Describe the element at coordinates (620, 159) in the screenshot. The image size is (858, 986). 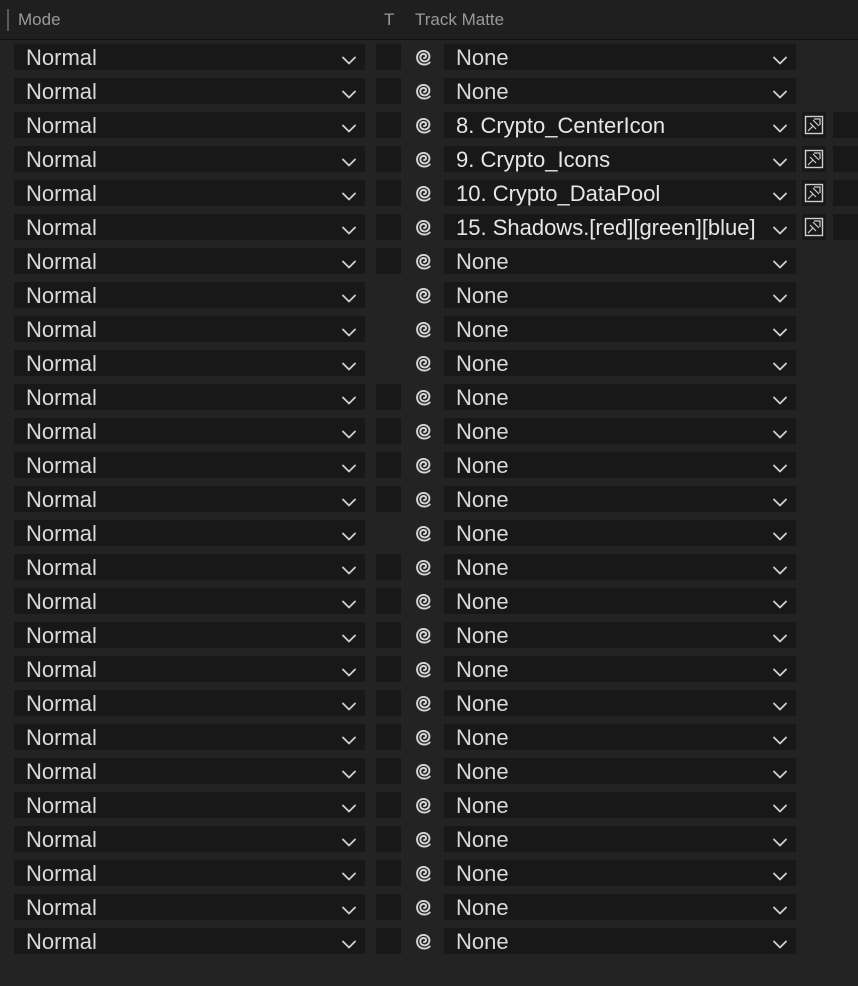
I see `track-matte-dropdown: 9. Crypto_Icons` at that location.